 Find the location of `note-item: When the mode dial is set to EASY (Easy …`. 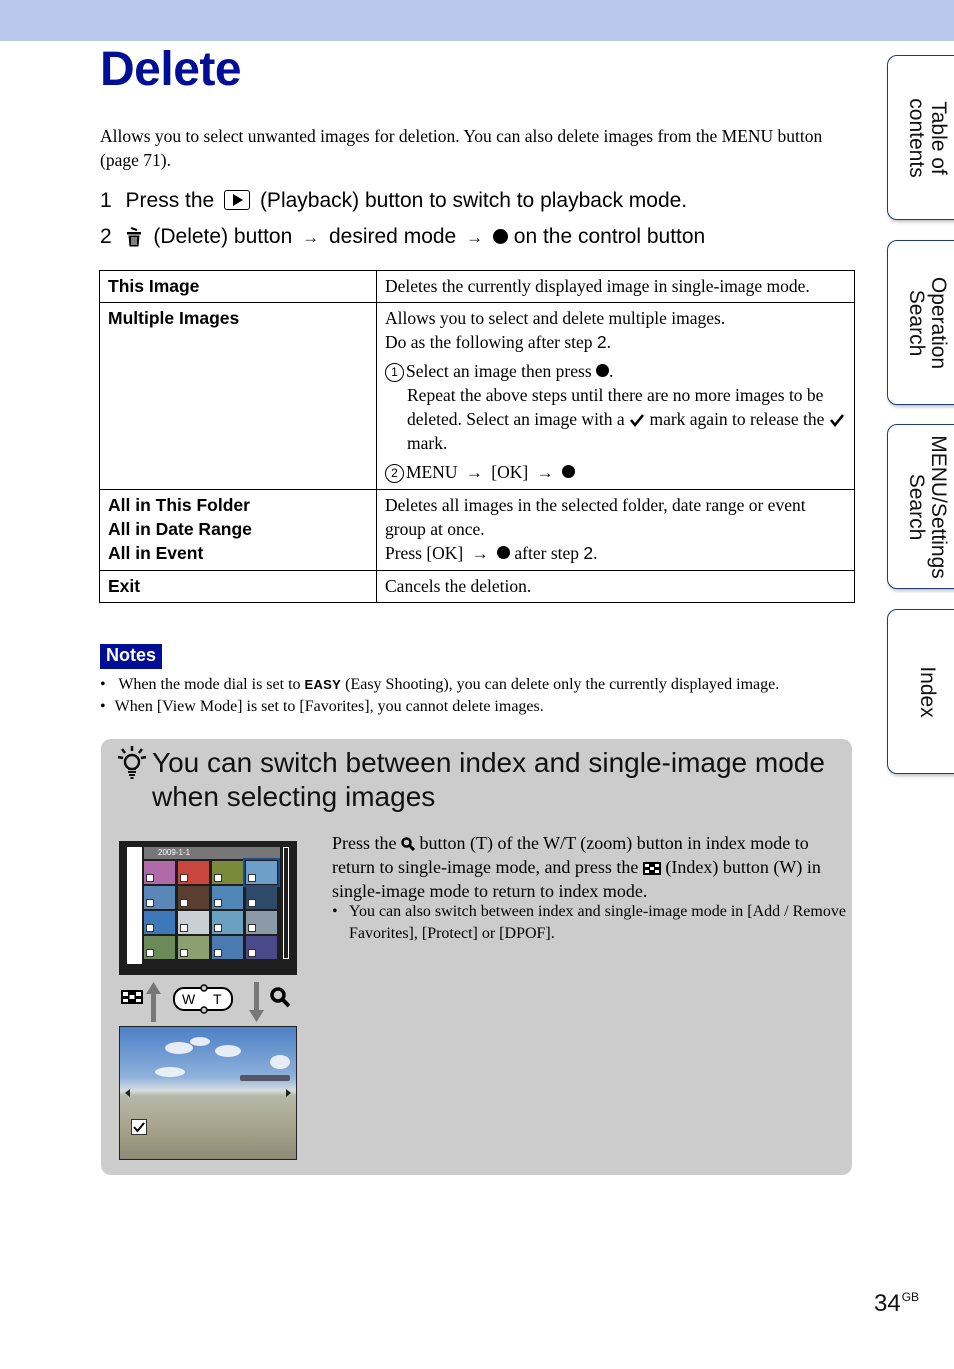

note-item: When the mode dial is set to EASY (Easy … is located at coordinates (480, 685).